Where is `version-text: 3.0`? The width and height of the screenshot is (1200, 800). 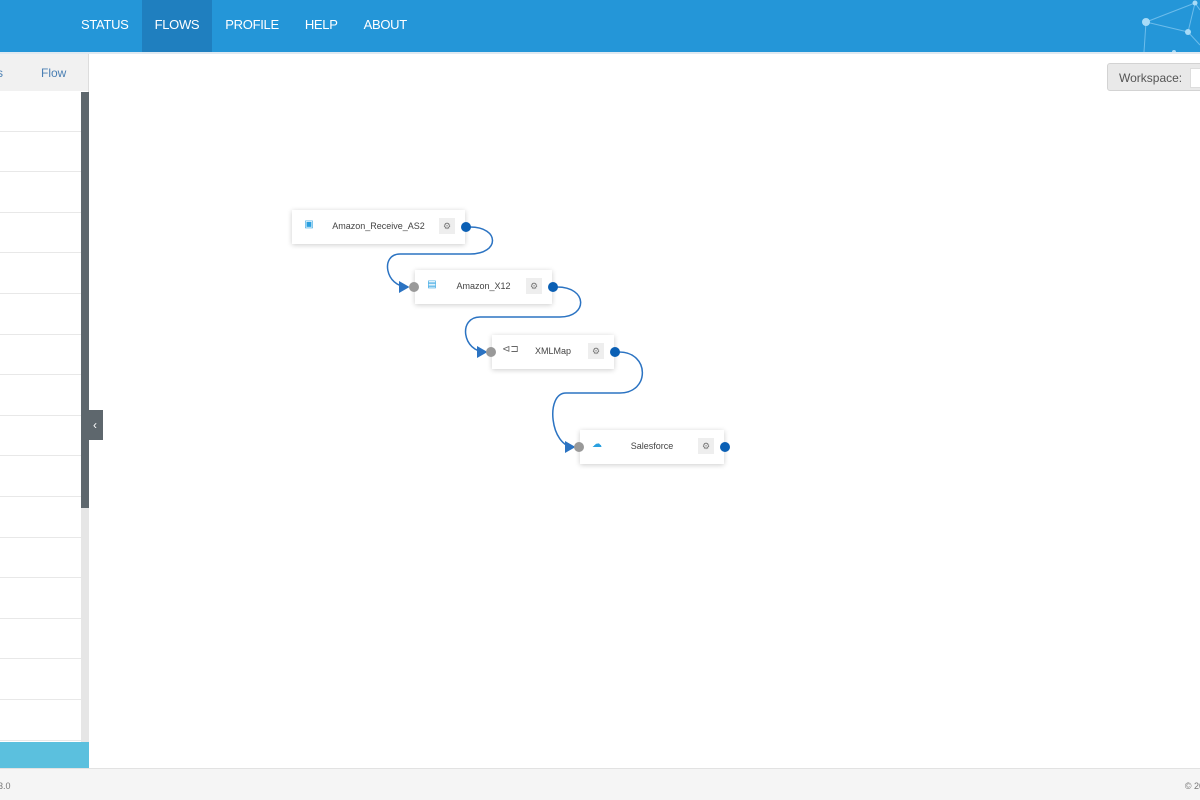 version-text: 3.0 is located at coordinates (5, 786).